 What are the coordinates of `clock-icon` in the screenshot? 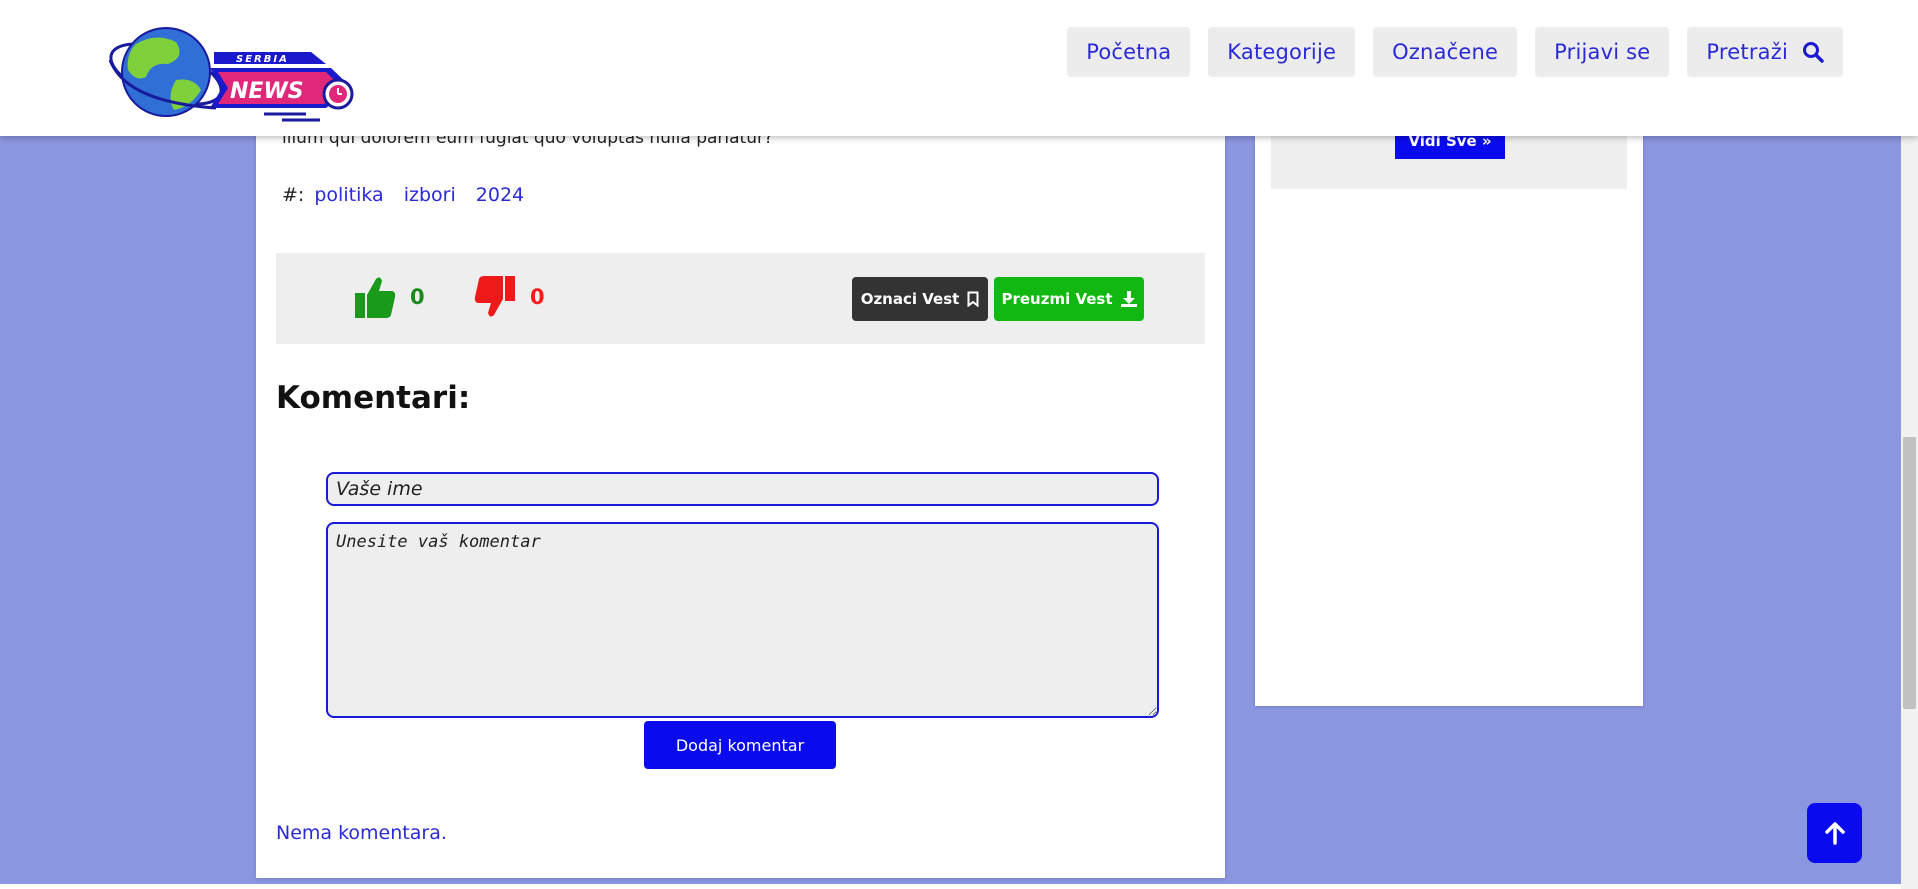 It's located at (338, 94).